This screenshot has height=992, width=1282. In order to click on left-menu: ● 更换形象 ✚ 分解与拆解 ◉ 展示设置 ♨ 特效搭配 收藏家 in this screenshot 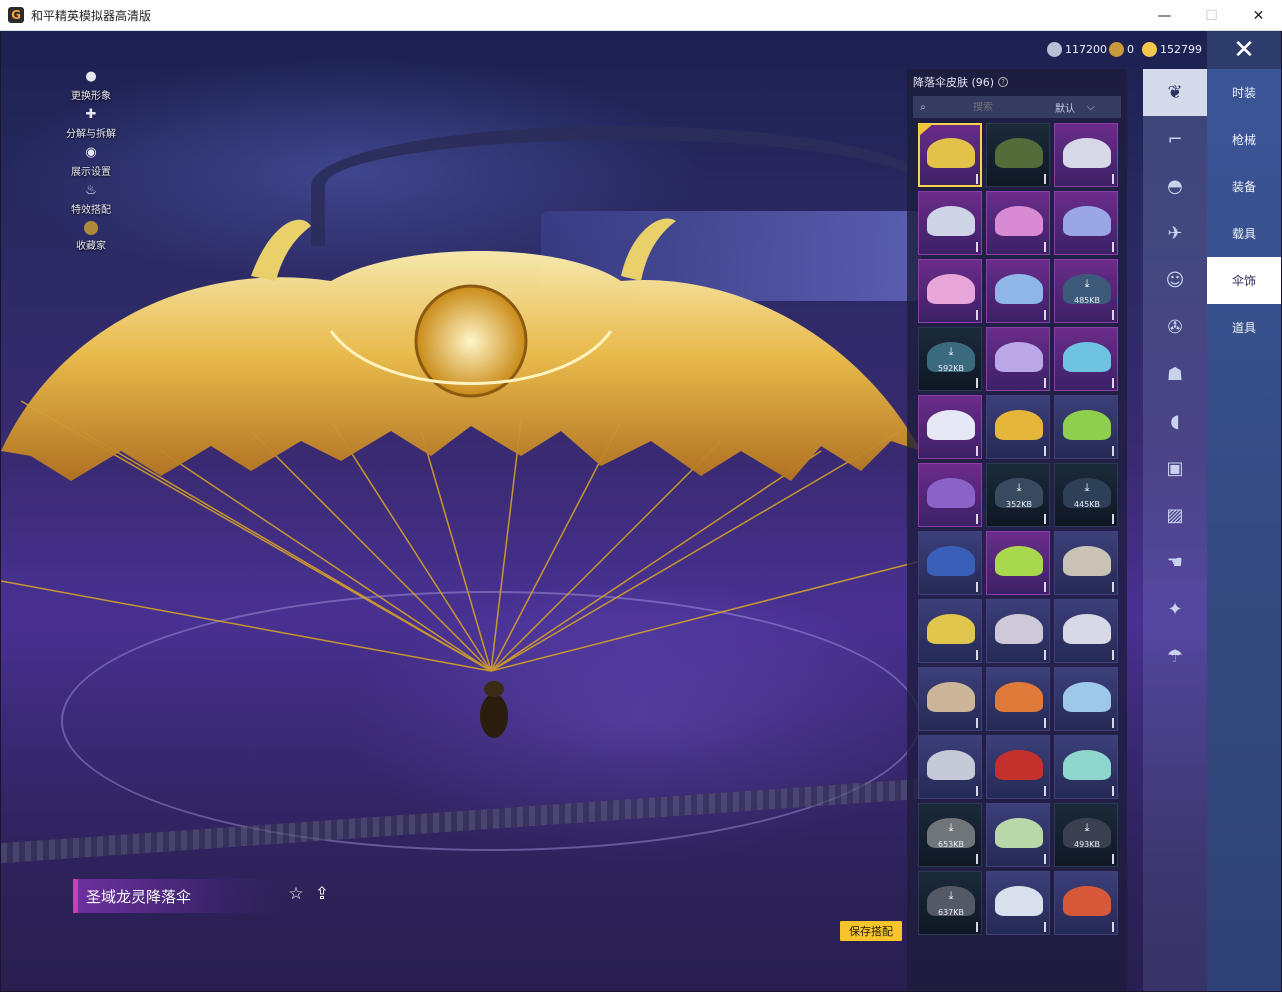, I will do `click(91, 164)`.